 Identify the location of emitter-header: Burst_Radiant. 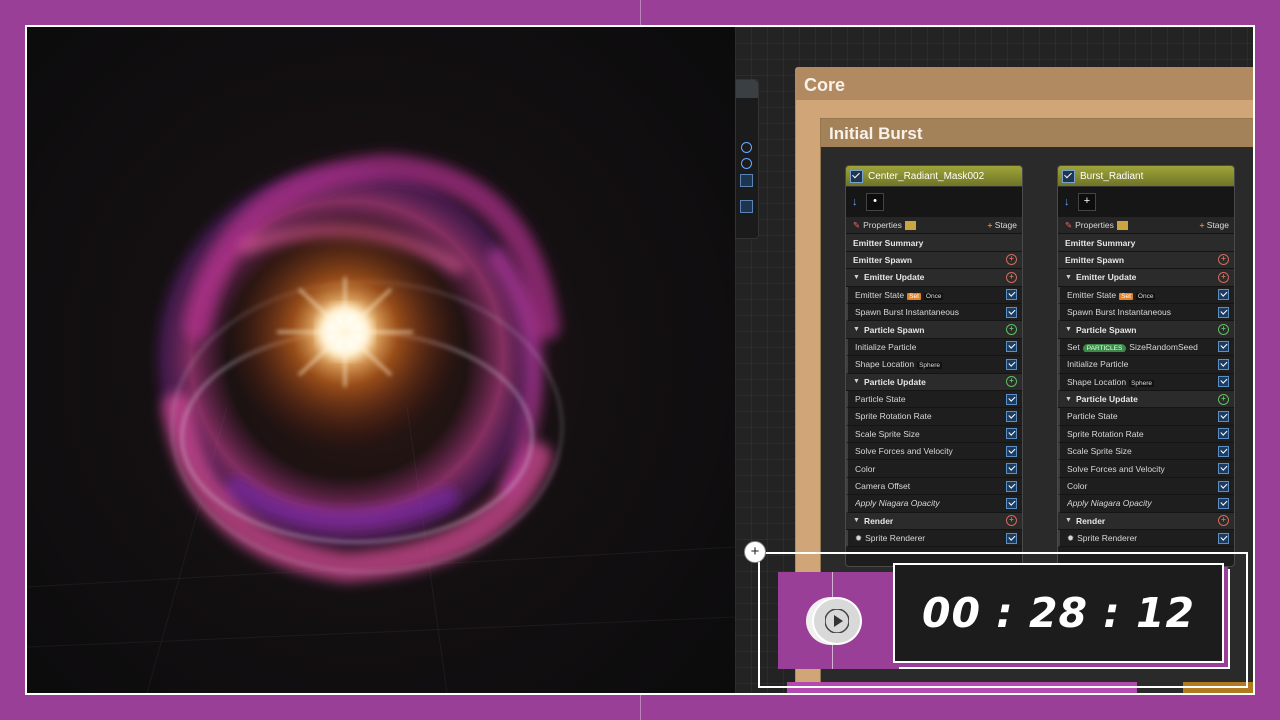
(1146, 176).